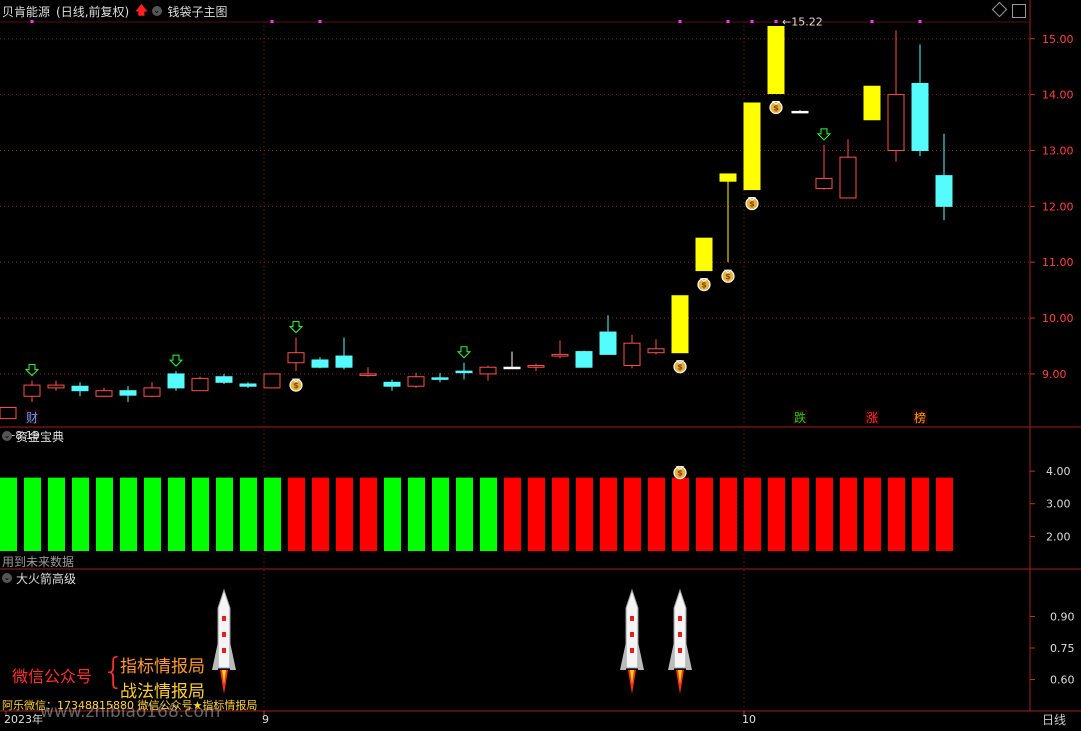  Describe the element at coordinates (920, 417) in the screenshot. I see `tag-label: 榜` at that location.